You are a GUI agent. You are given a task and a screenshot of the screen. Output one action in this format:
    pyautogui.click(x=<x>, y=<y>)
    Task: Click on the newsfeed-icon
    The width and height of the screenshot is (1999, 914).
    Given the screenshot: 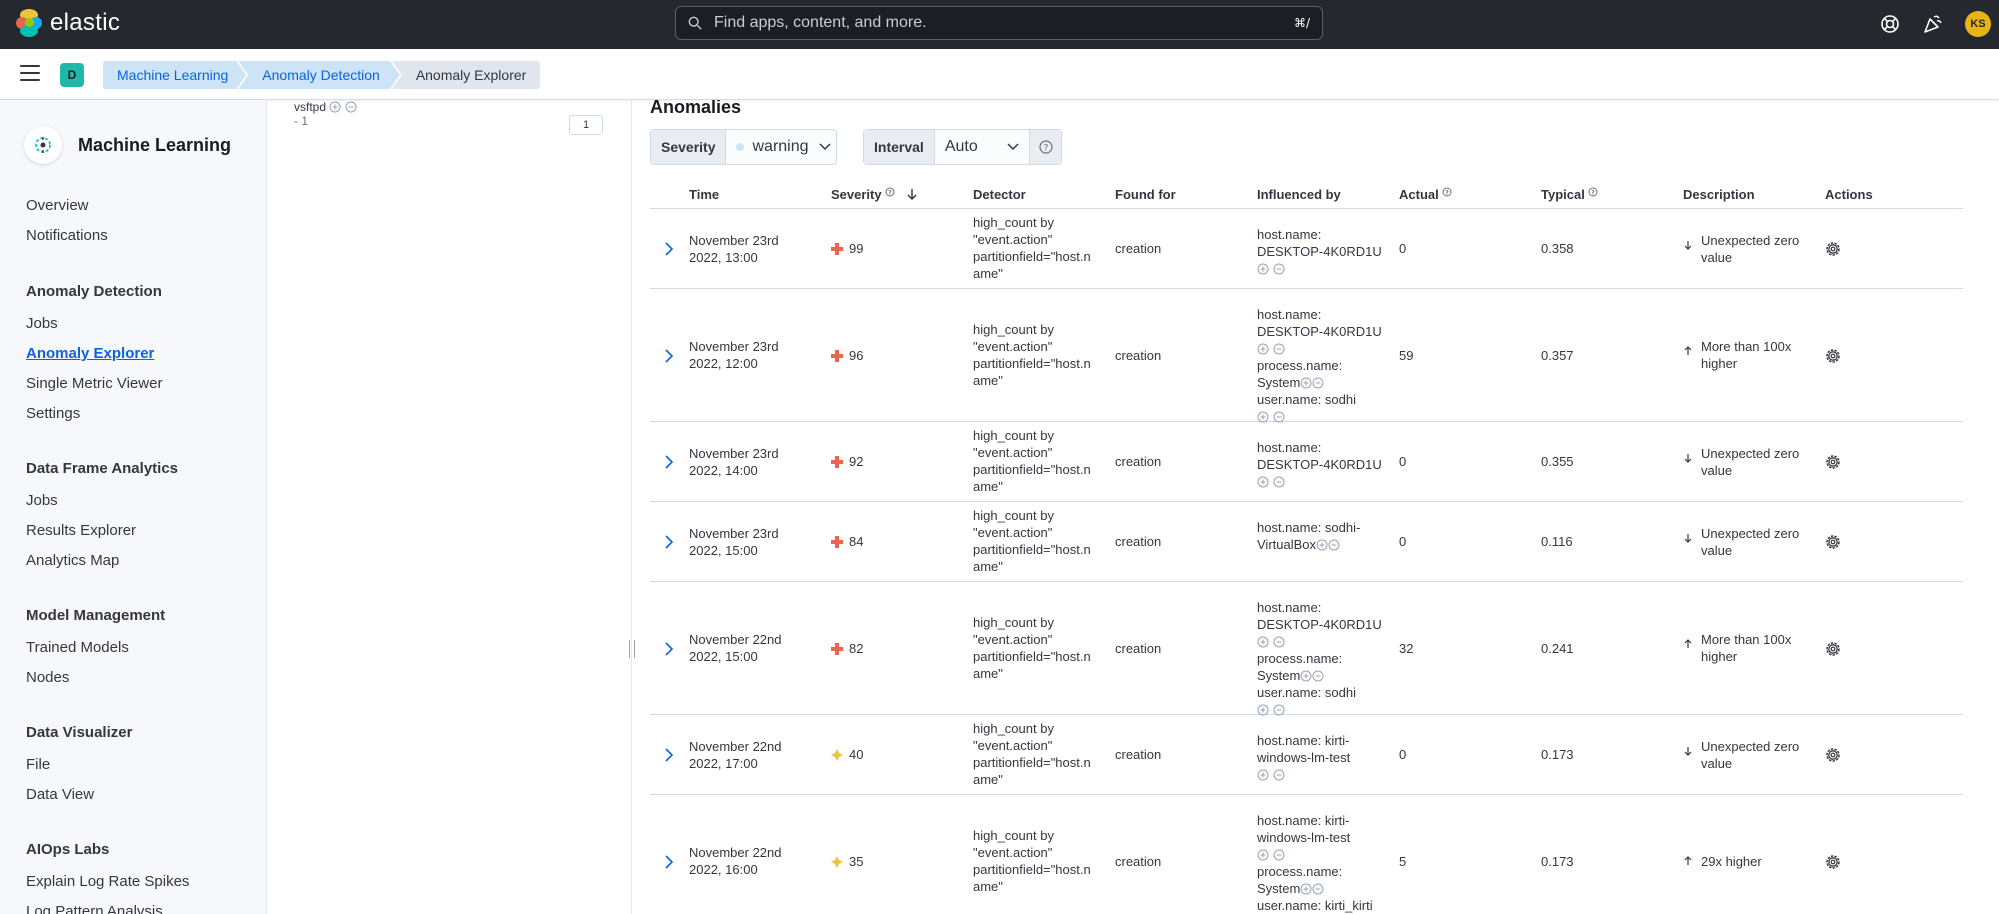 What is the action you would take?
    pyautogui.click(x=1933, y=24)
    